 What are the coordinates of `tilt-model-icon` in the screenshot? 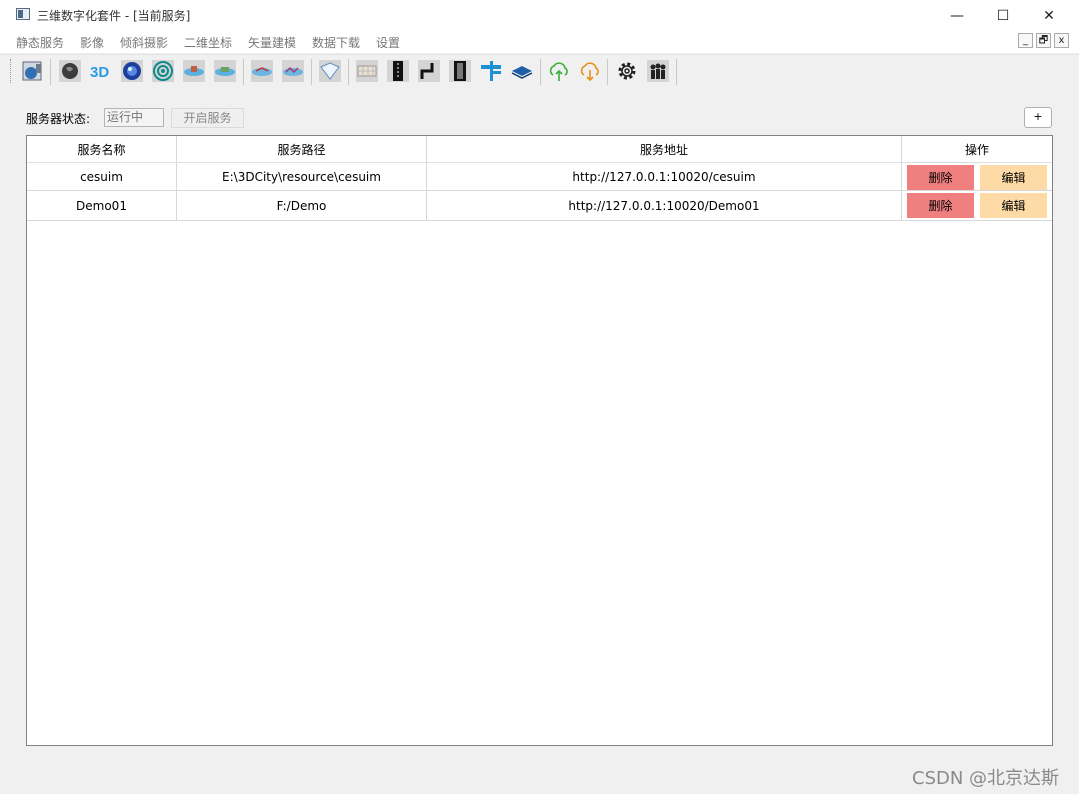 It's located at (194, 71).